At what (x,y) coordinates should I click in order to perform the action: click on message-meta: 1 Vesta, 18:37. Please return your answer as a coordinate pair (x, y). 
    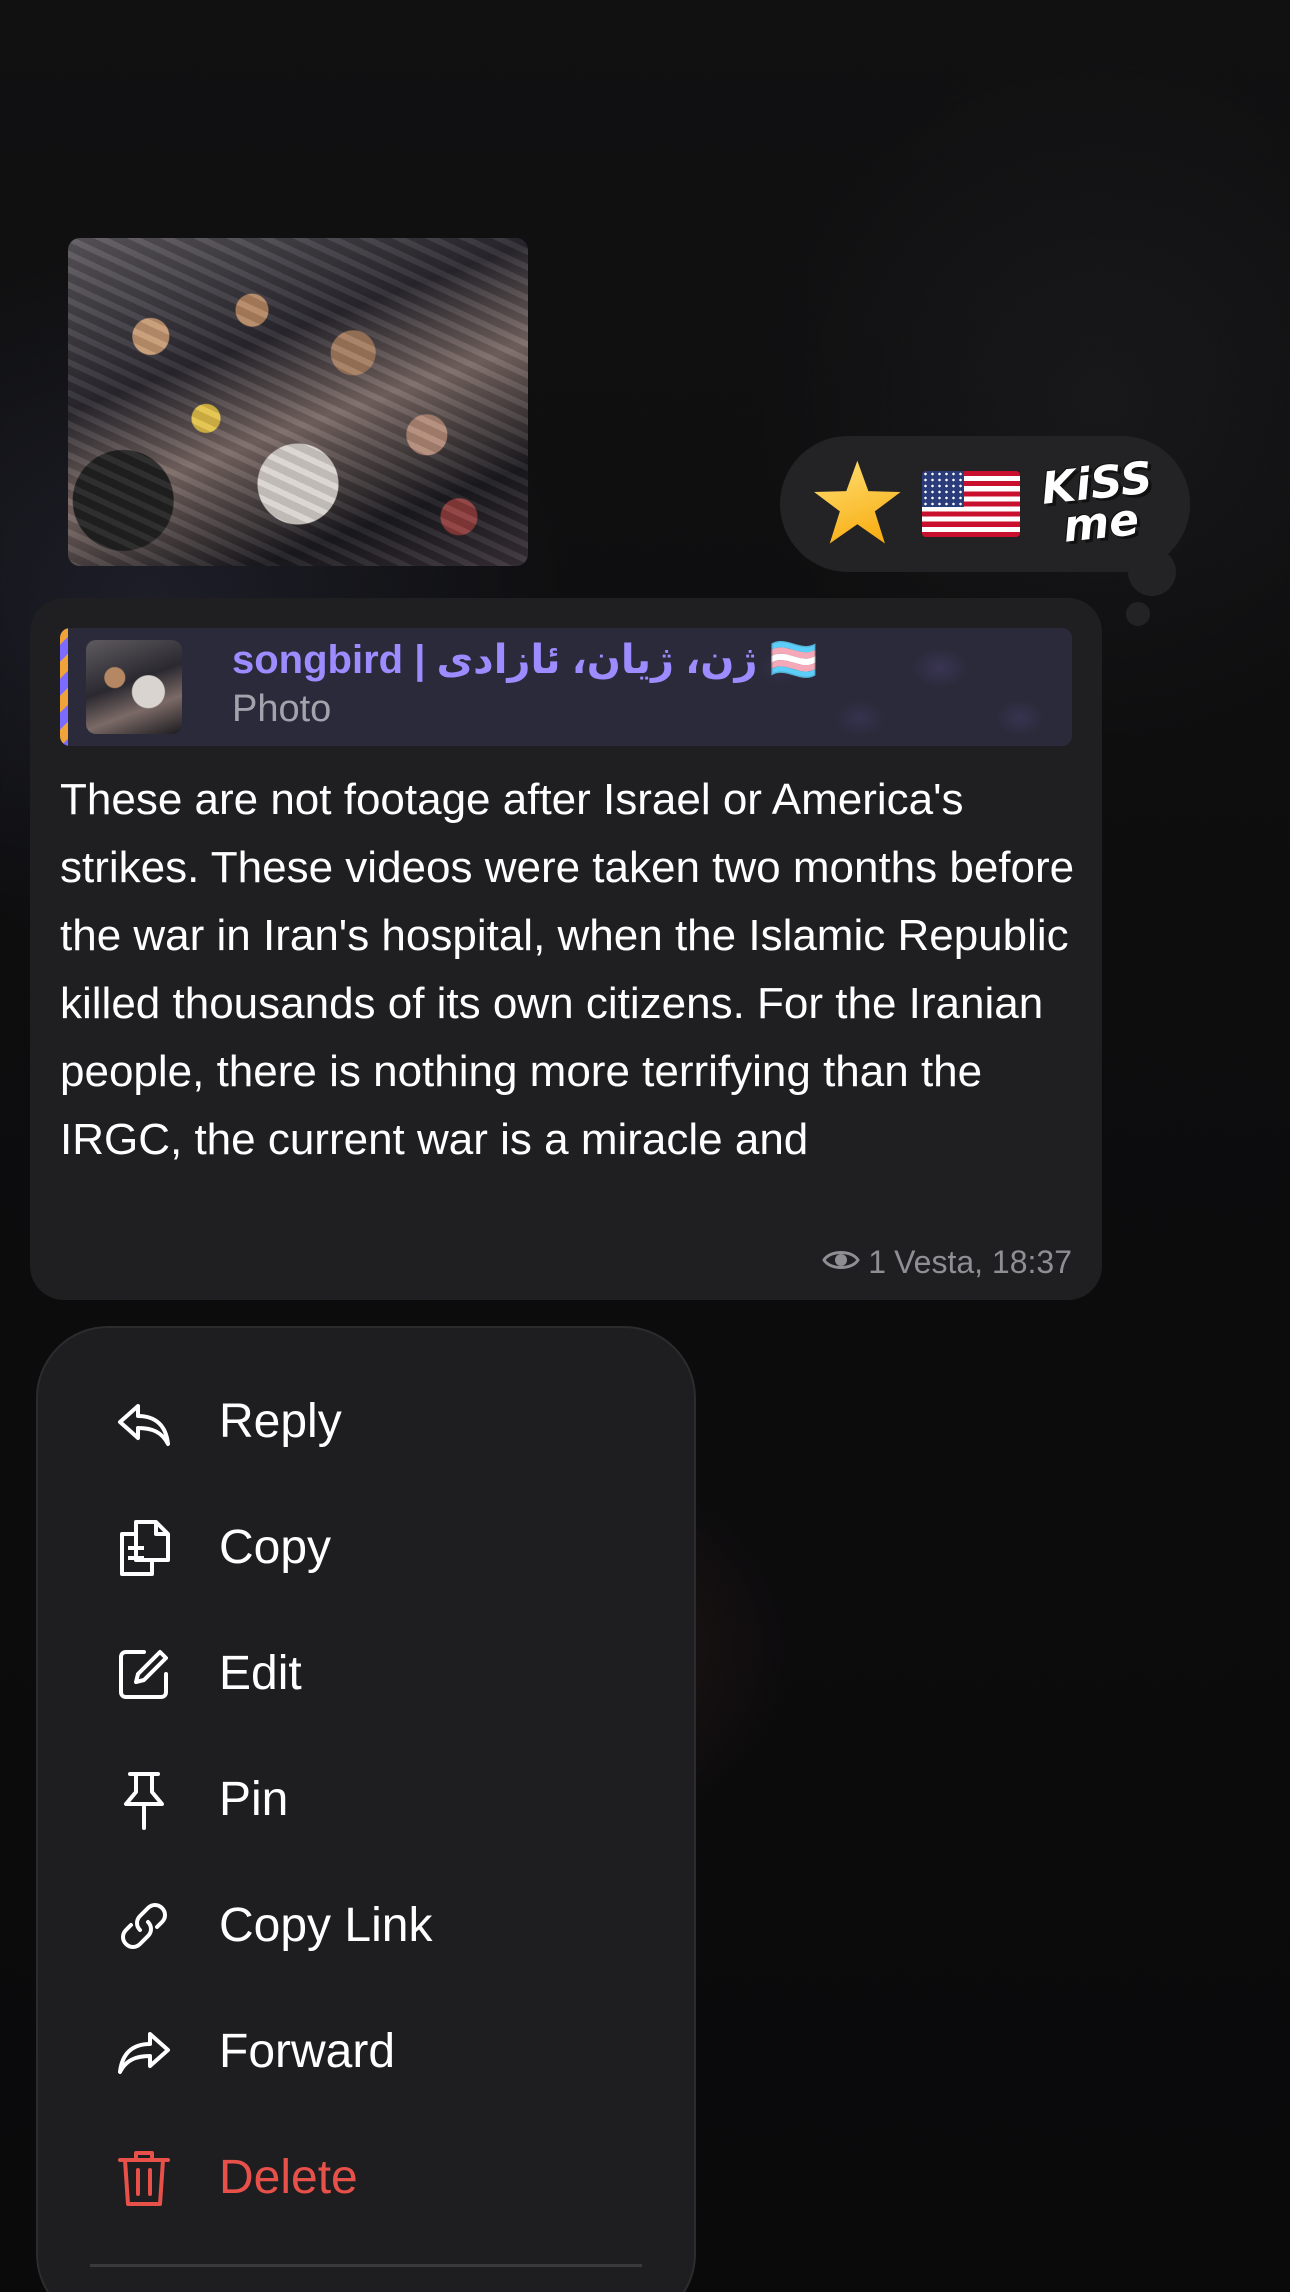
    Looking at the image, I should click on (947, 1262).